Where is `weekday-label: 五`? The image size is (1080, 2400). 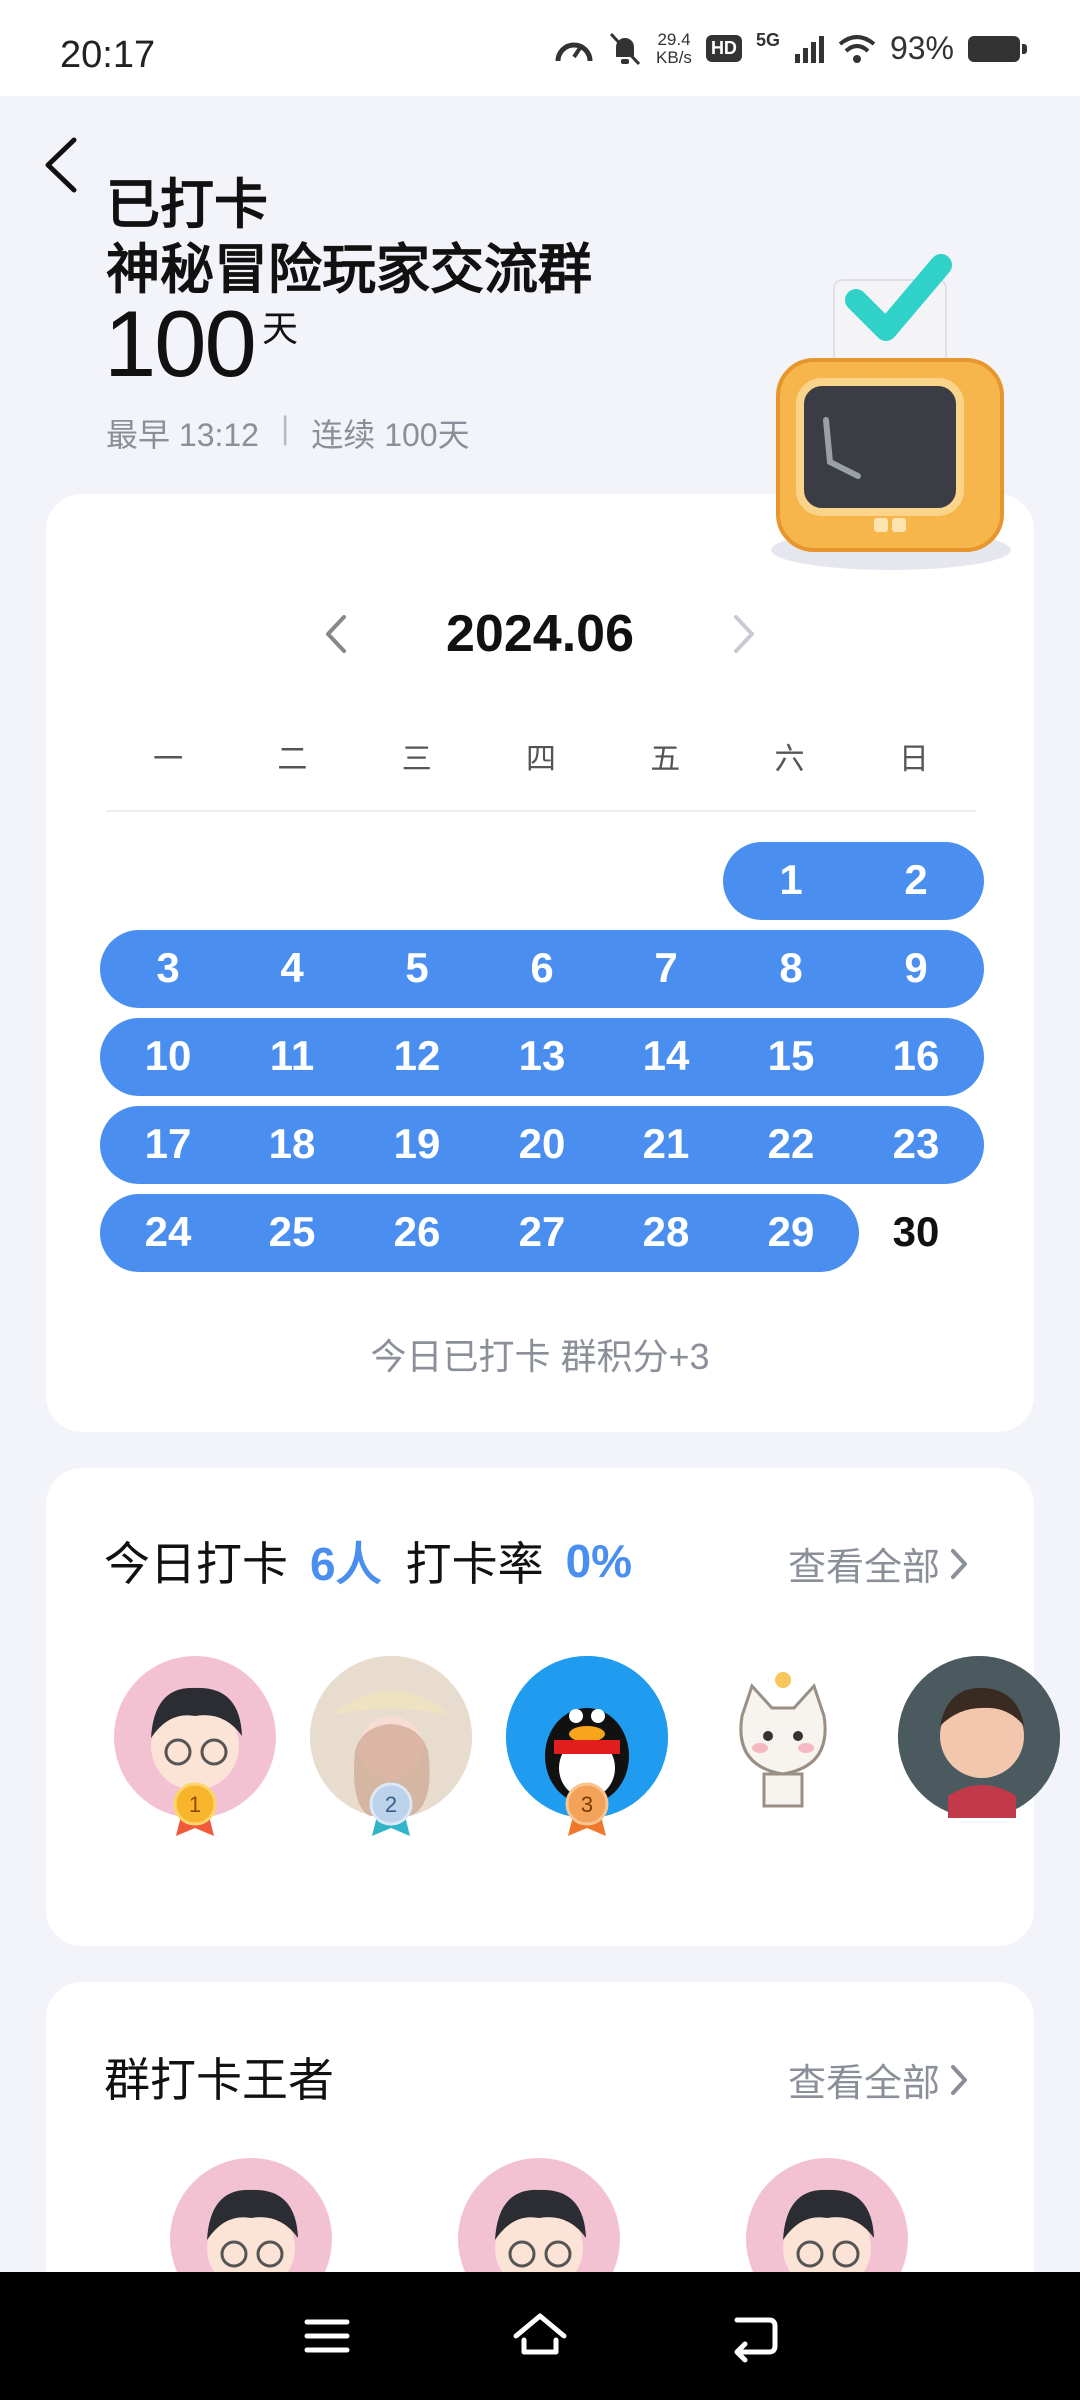
weekday-label: 五 is located at coordinates (665, 759).